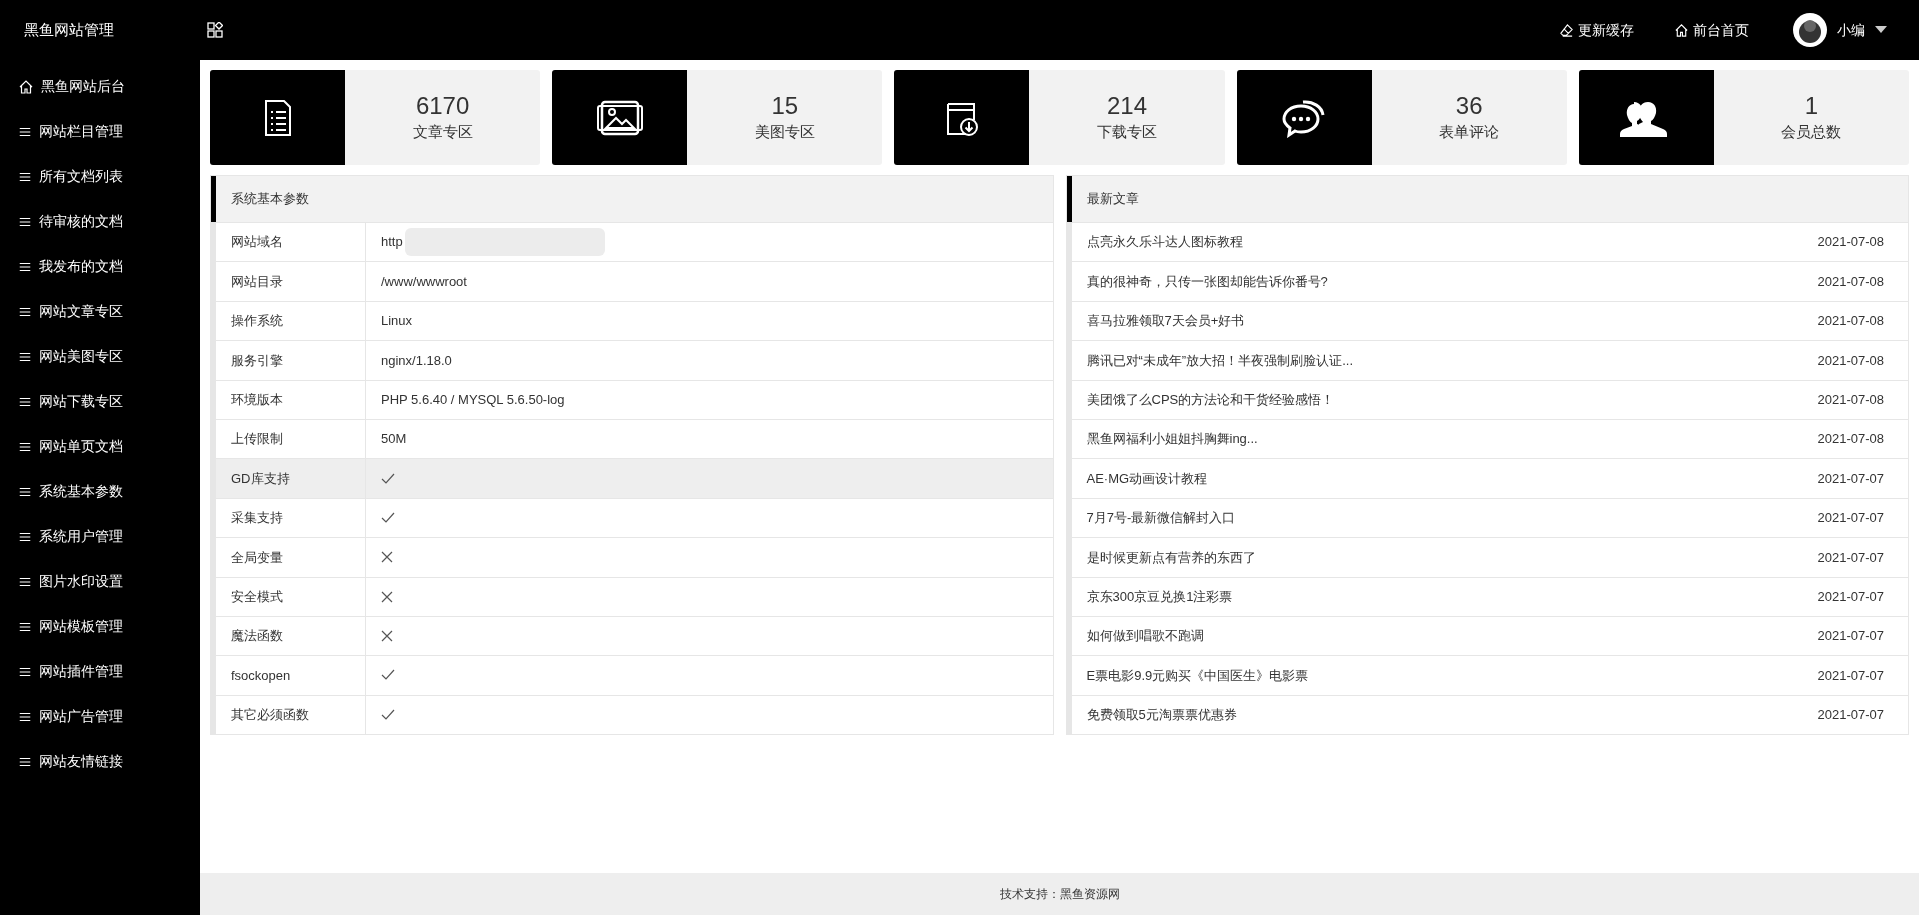 This screenshot has height=915, width=1919. I want to click on sidebar-item: 网站下载专区, so click(100, 401).